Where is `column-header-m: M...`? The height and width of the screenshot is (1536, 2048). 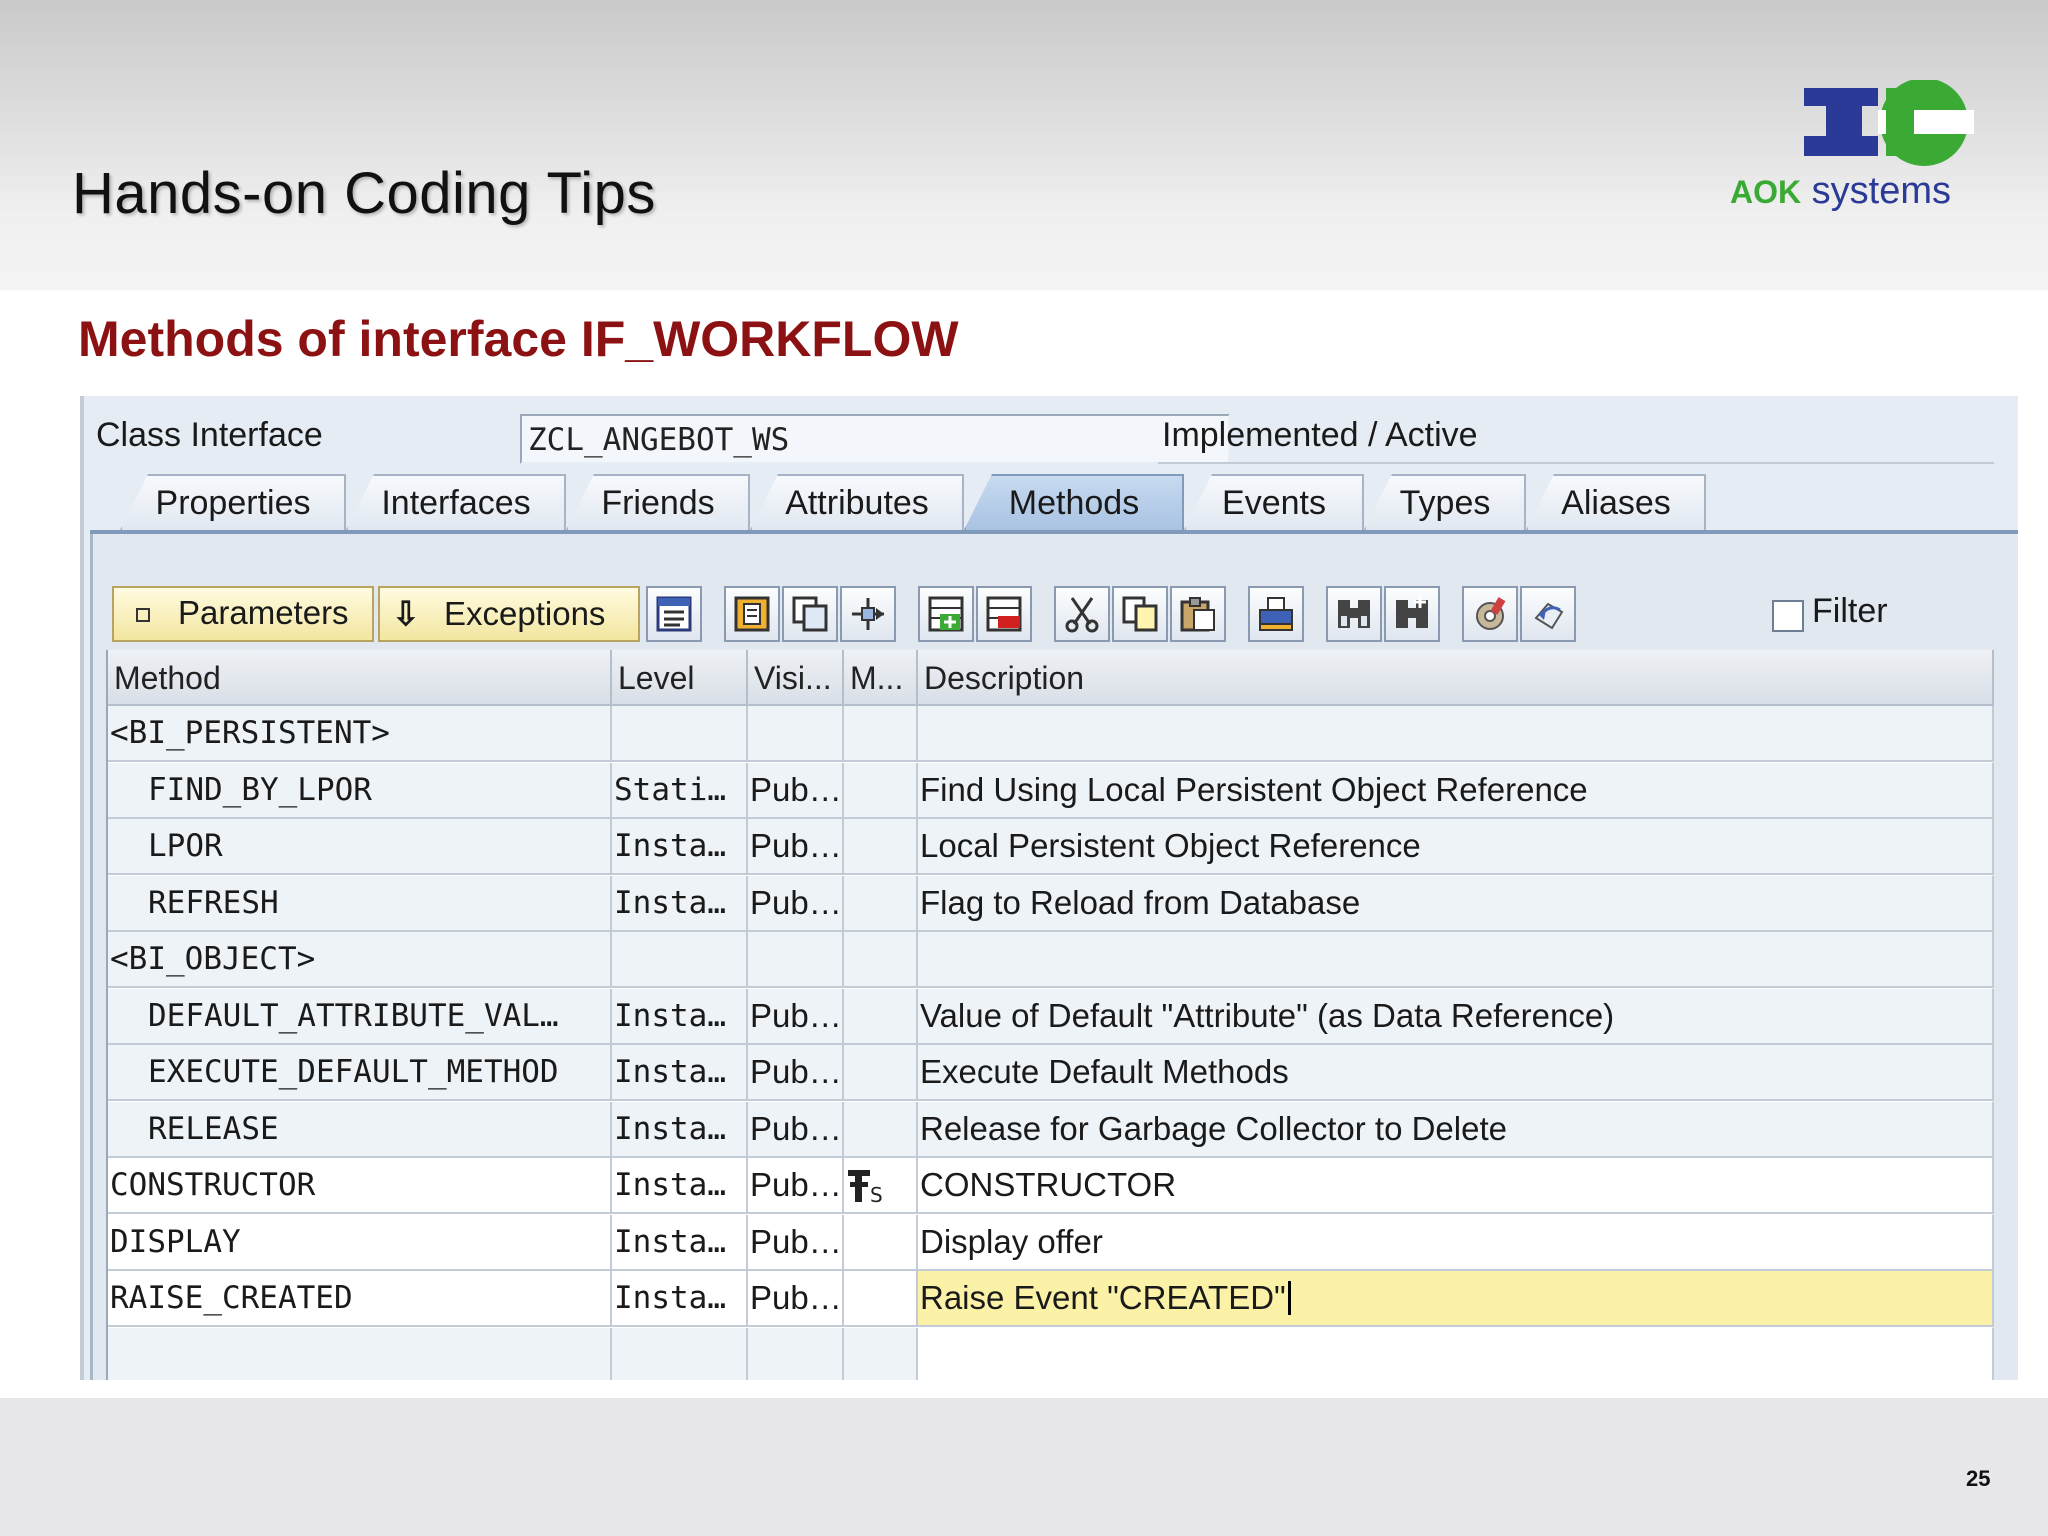
column-header-m: M... is located at coordinates (881, 678).